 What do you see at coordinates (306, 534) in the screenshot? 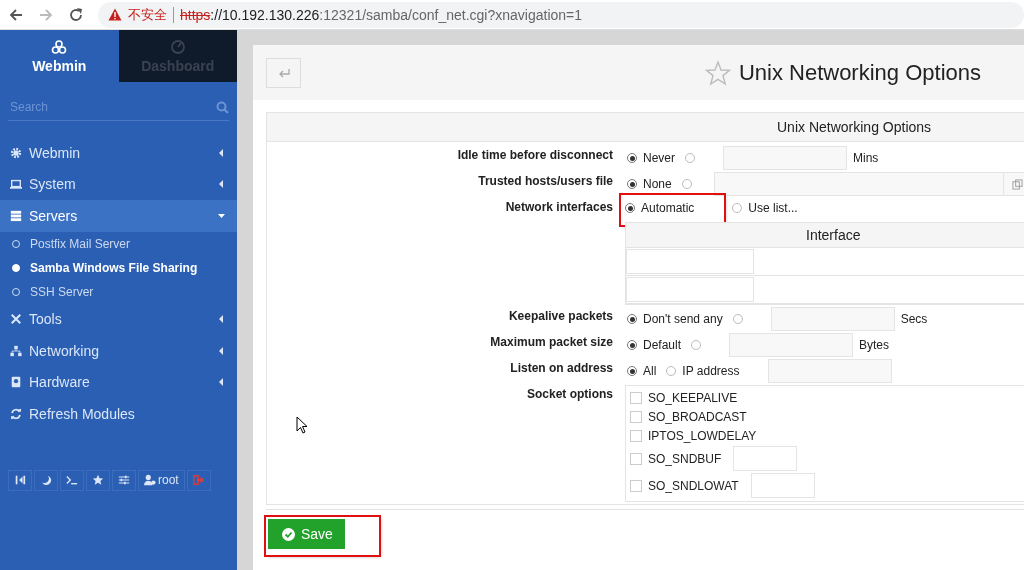
I see `save-button: Save` at bounding box center [306, 534].